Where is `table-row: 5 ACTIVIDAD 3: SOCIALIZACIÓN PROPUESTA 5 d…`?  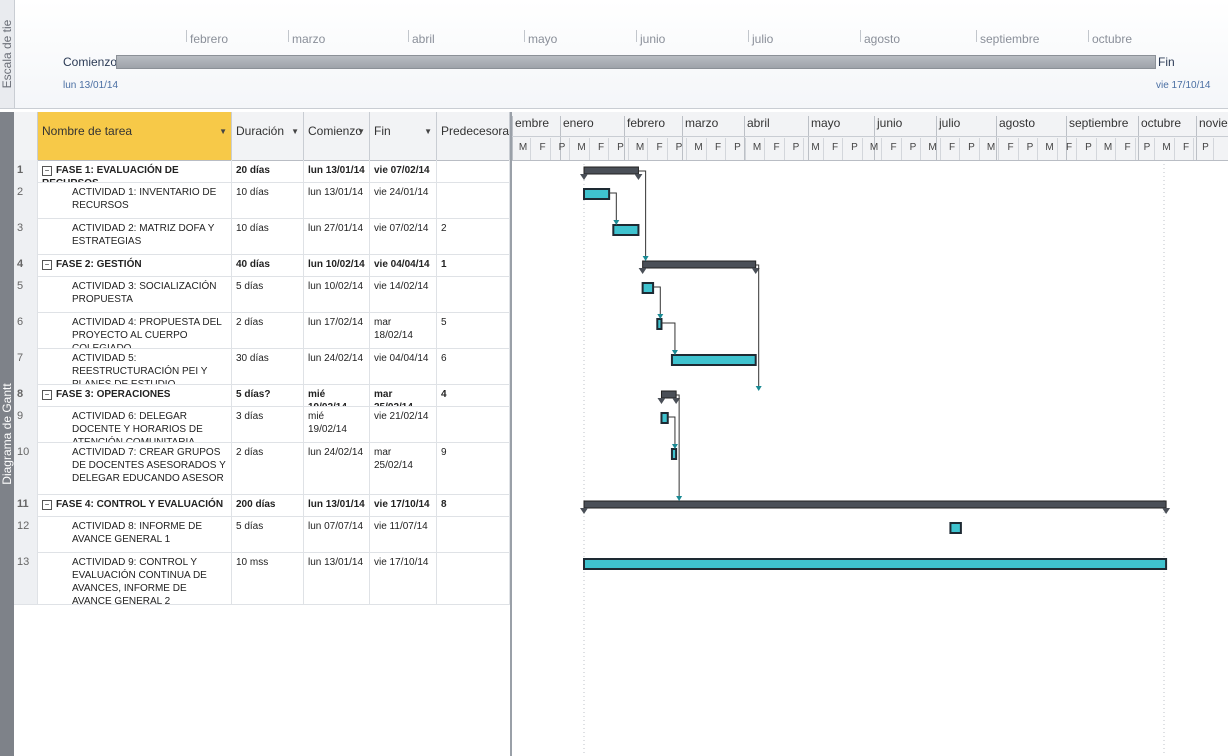 table-row: 5 ACTIVIDAD 3: SOCIALIZACIÓN PROPUESTA 5 d… is located at coordinates (262, 294).